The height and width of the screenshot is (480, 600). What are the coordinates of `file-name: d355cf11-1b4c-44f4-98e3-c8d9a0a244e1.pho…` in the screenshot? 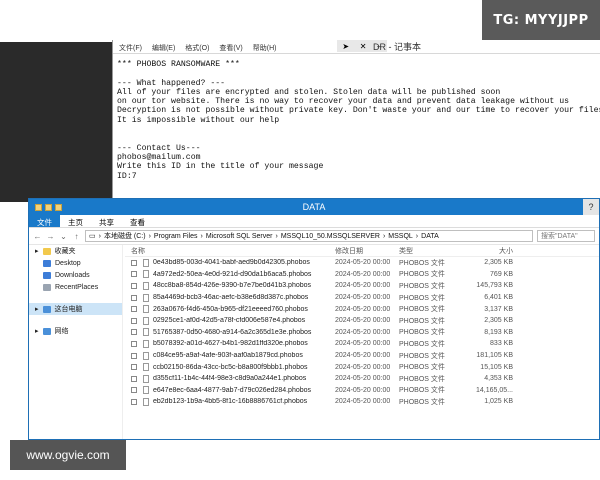 It's located at (230, 379).